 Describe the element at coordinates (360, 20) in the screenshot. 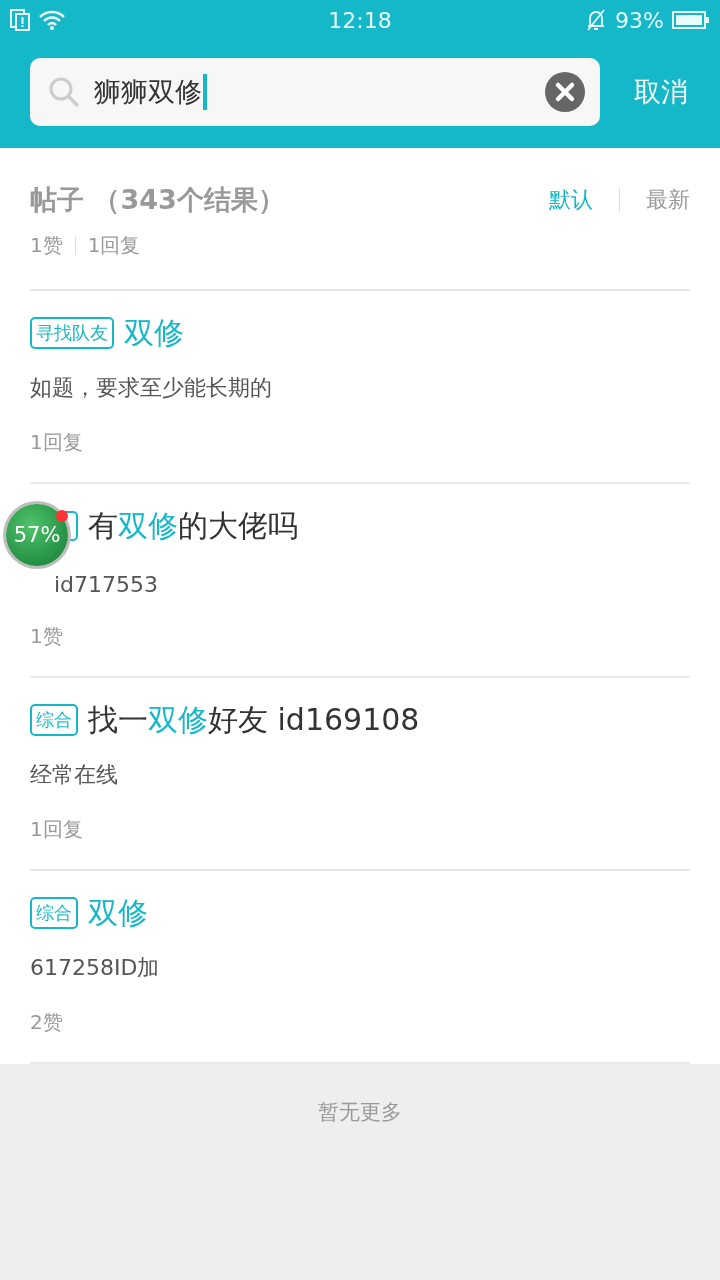

I see `status-time: 12:18` at that location.